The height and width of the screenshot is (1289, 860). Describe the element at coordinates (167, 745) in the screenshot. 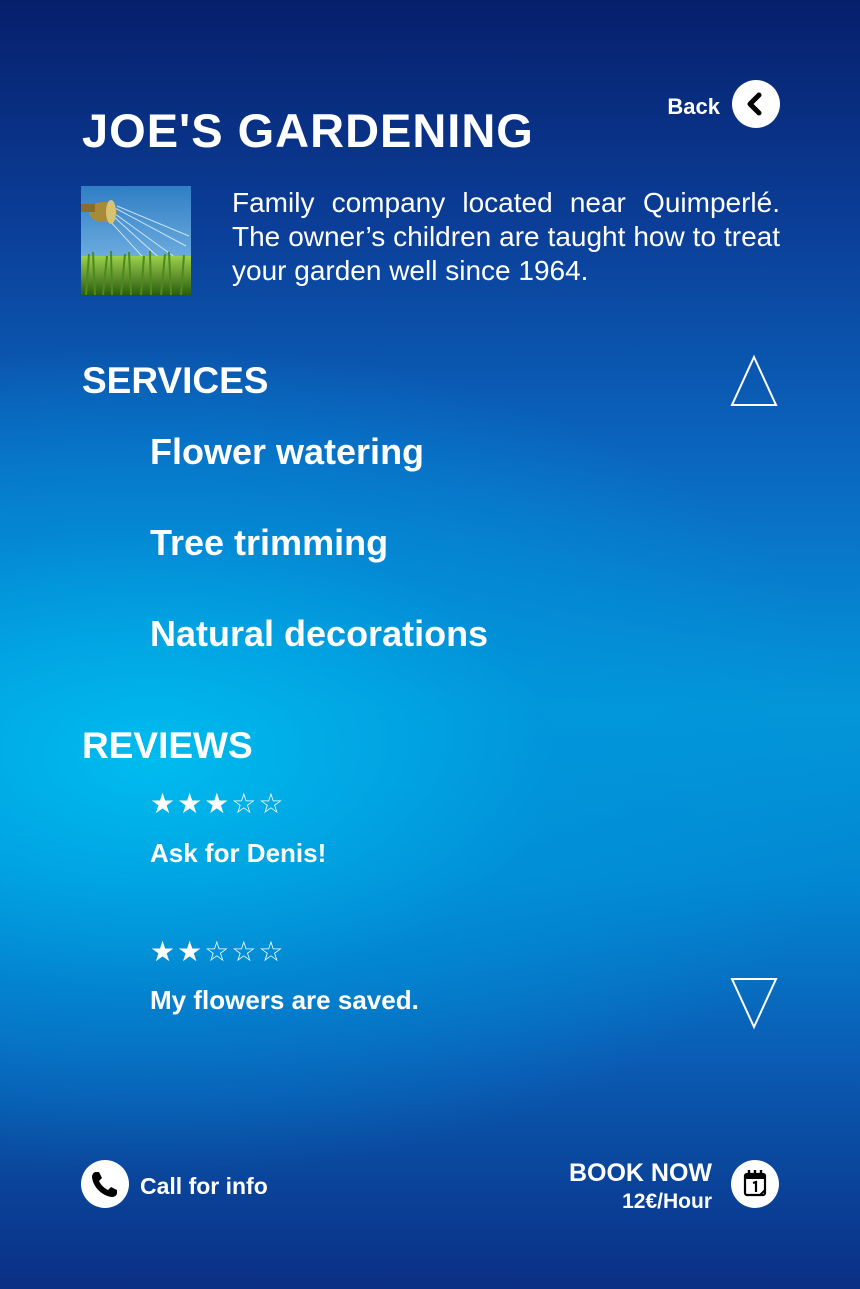

I see `reviews-heading: REVIEWS` at that location.